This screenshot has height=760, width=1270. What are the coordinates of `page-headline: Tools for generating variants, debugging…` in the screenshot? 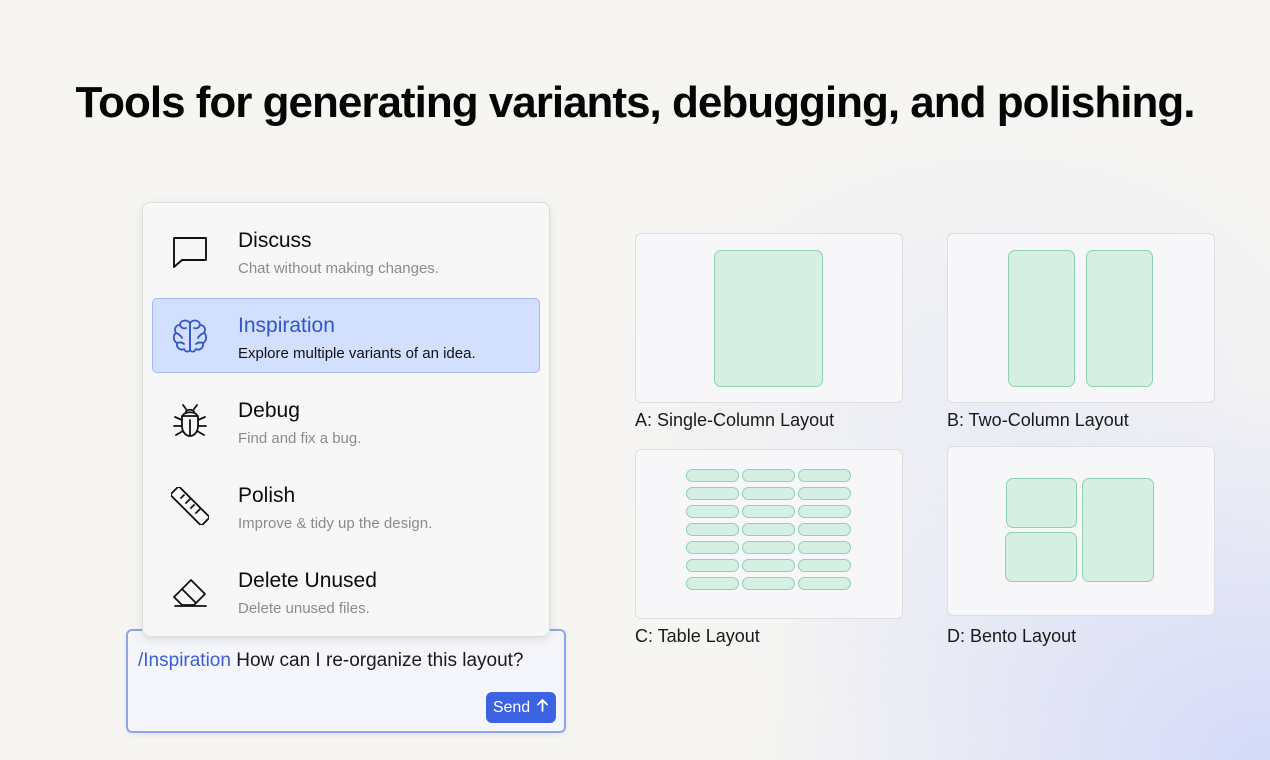 It's located at (635, 102).